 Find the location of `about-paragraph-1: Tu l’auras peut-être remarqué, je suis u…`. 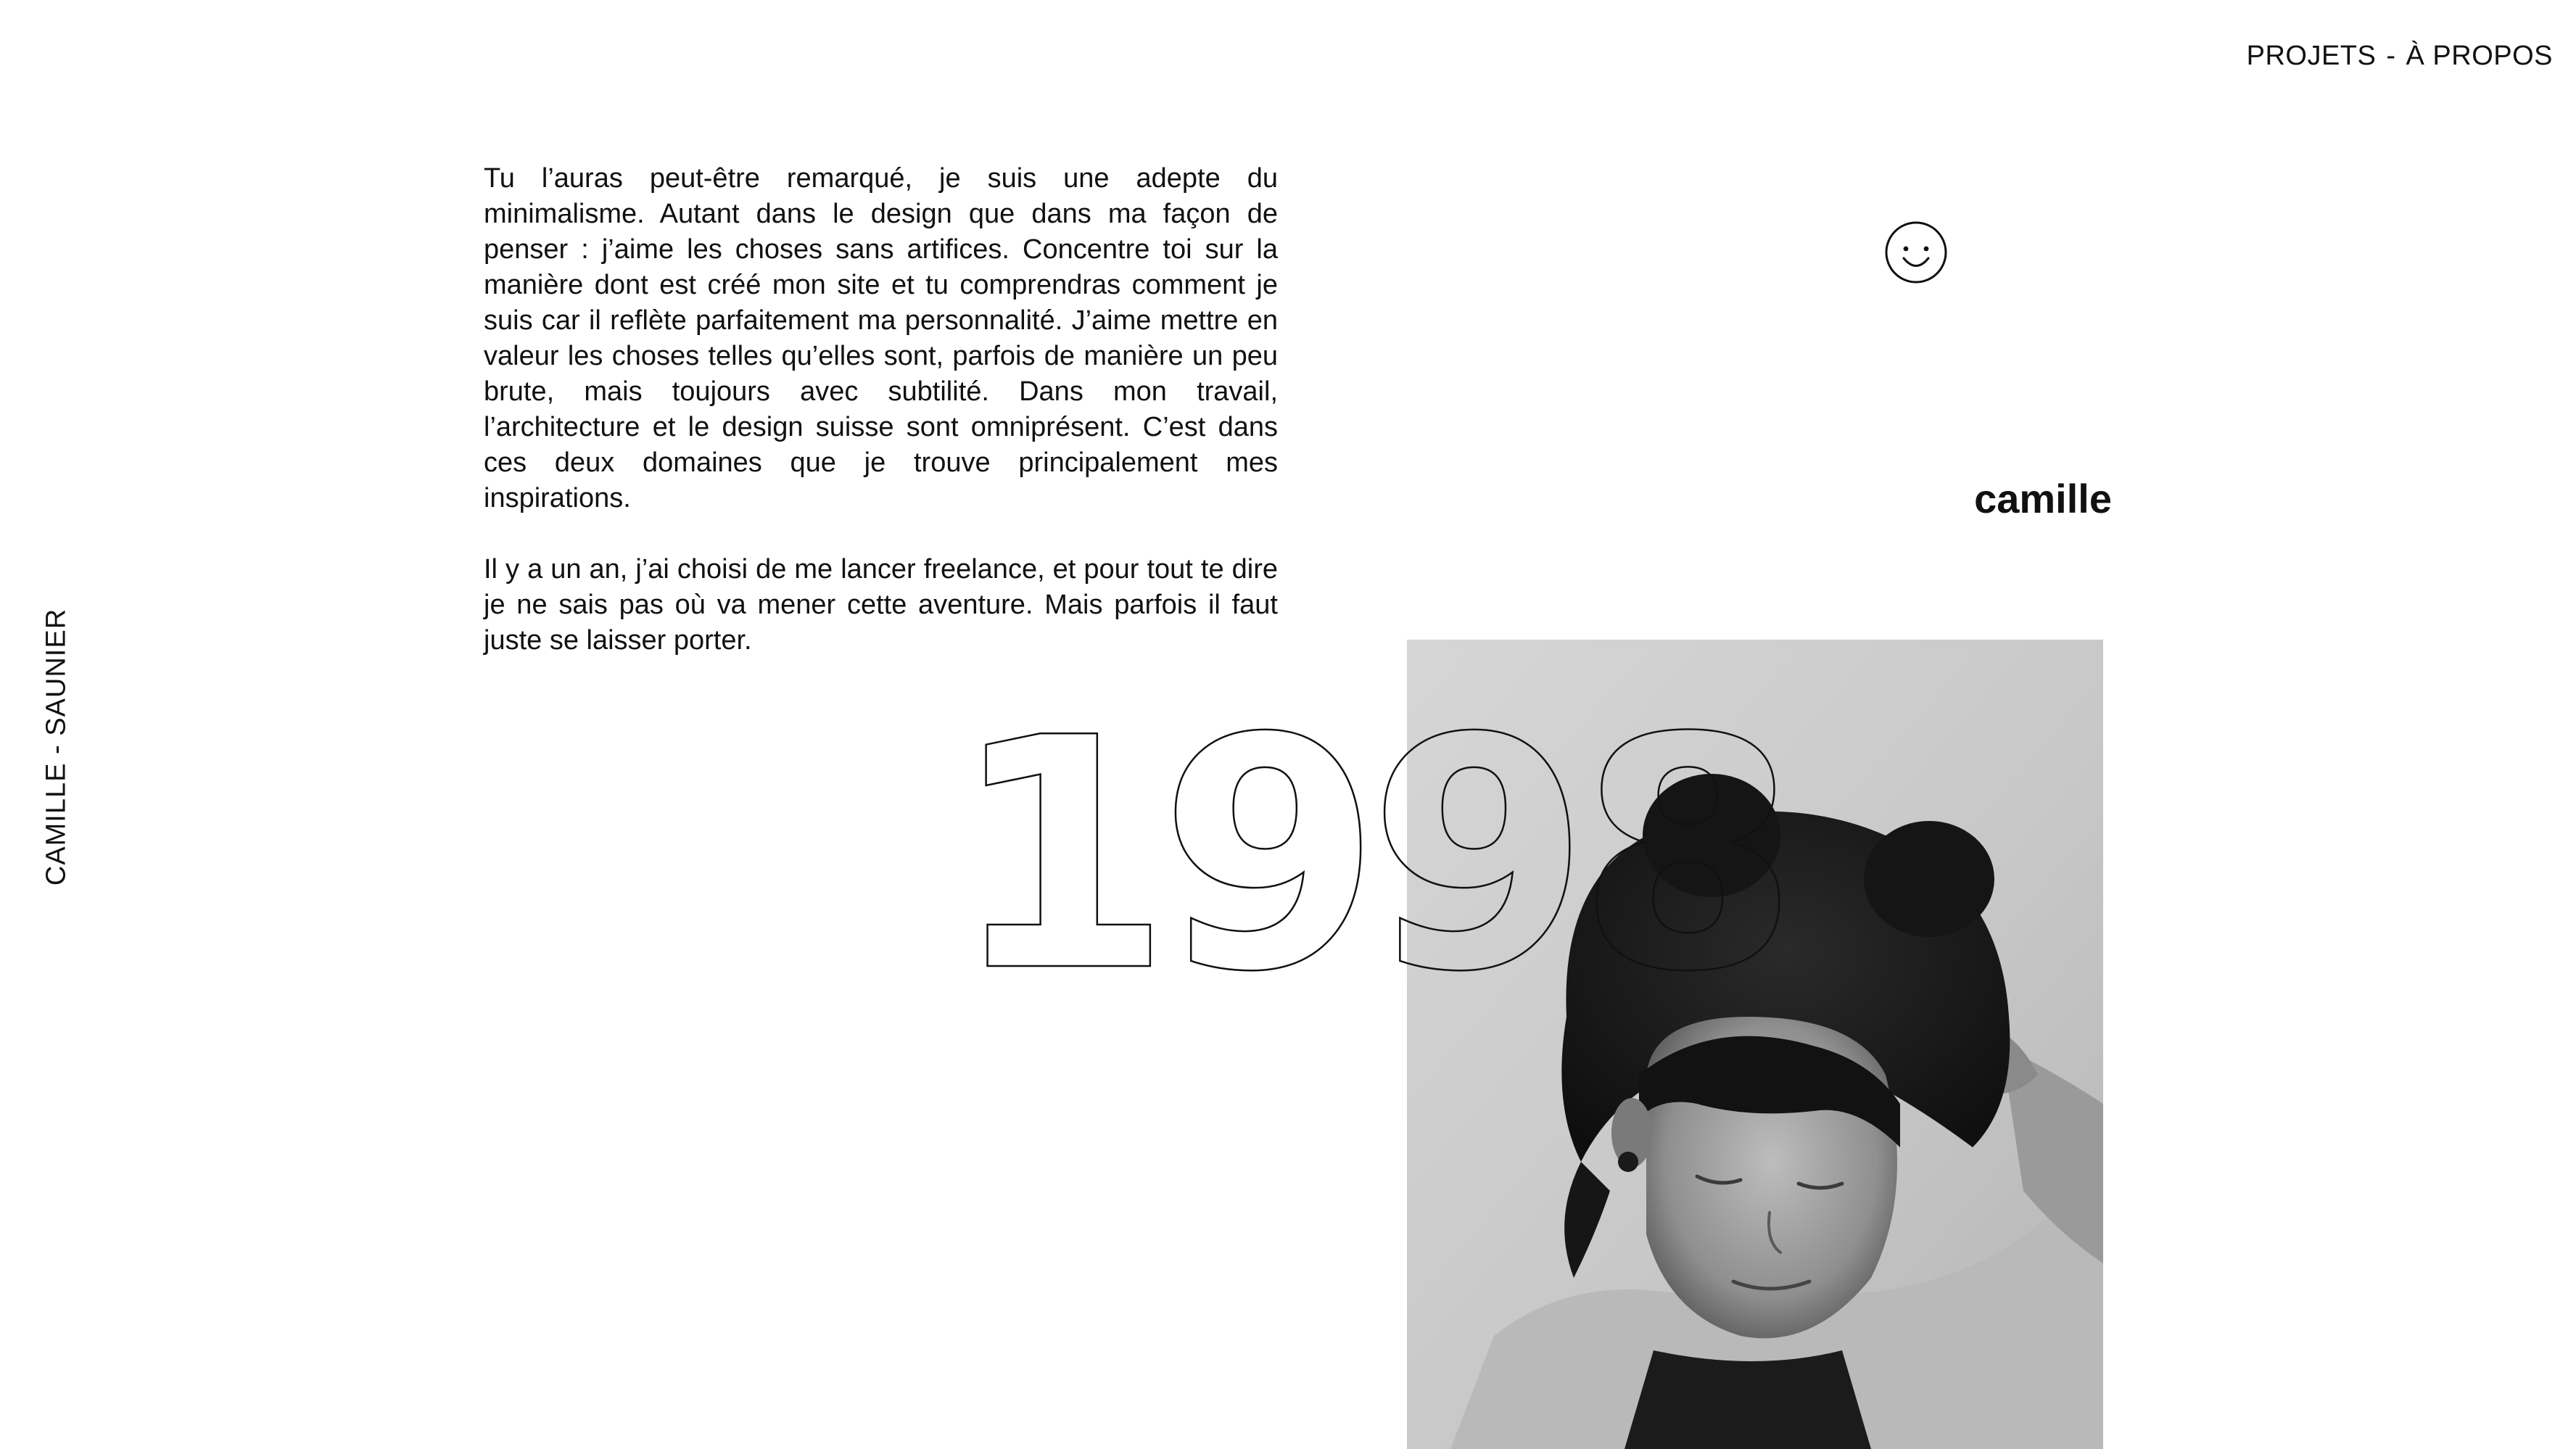

about-paragraph-1: Tu l’auras peut-être remarqué, je suis u… is located at coordinates (881, 338).